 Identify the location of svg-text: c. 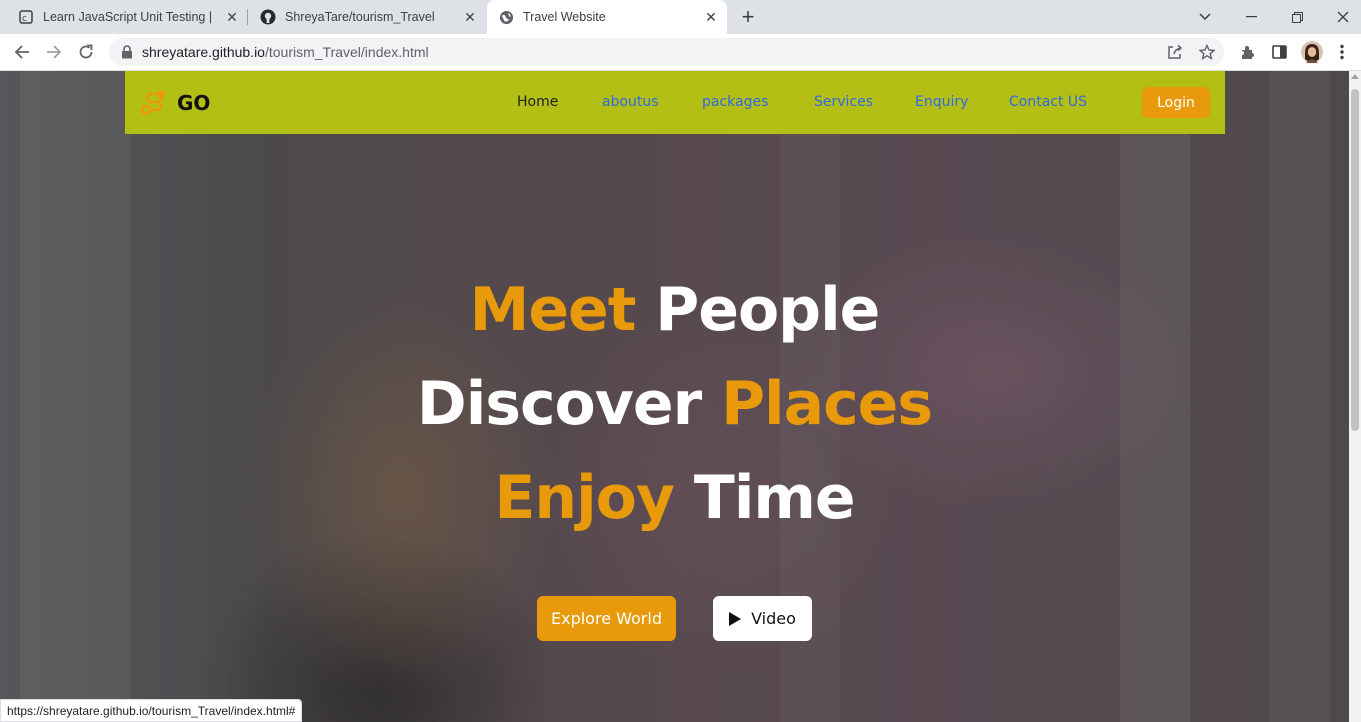
(24, 19).